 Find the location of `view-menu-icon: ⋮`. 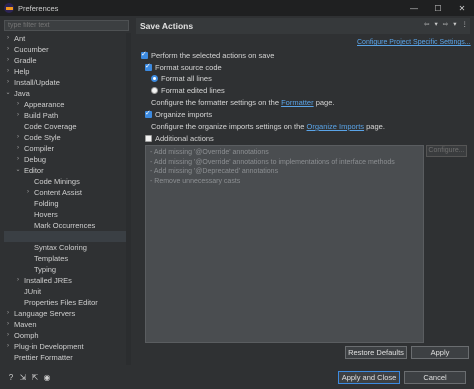

view-menu-icon: ⋮ is located at coordinates (465, 24).